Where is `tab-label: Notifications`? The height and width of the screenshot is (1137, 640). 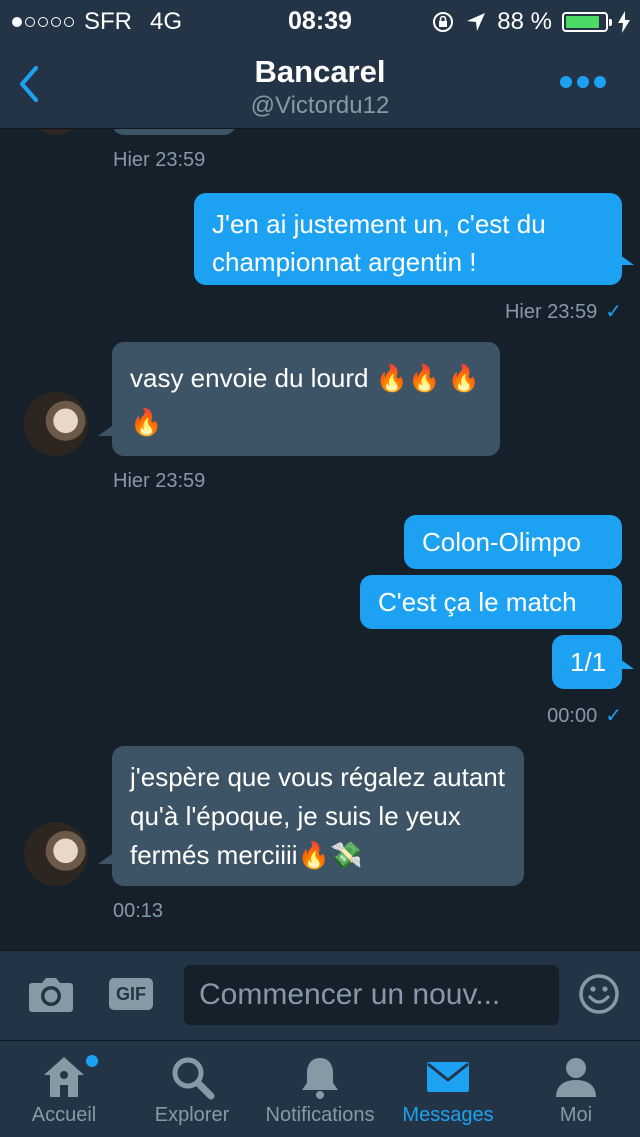
tab-label: Notifications is located at coordinates (320, 1115).